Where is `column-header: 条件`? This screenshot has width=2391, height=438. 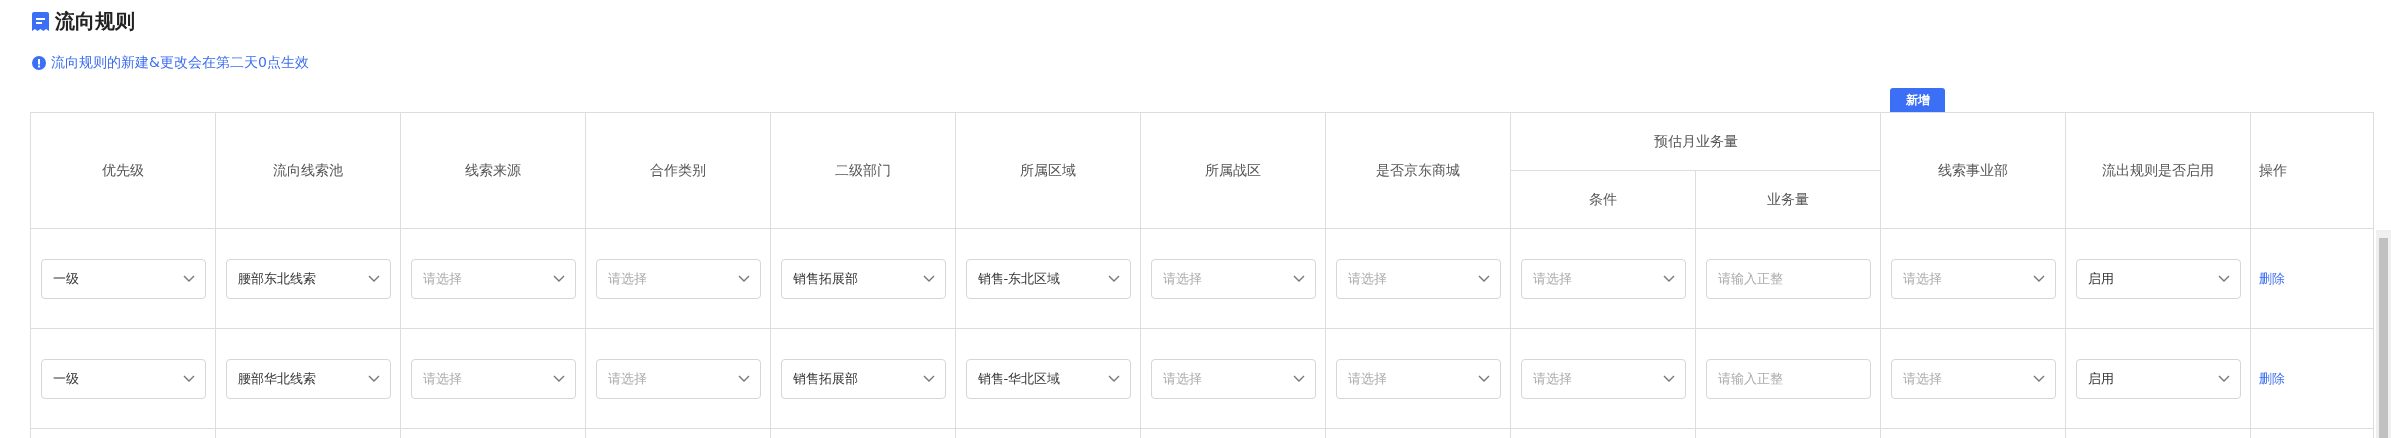
column-header: 条件 is located at coordinates (1603, 199).